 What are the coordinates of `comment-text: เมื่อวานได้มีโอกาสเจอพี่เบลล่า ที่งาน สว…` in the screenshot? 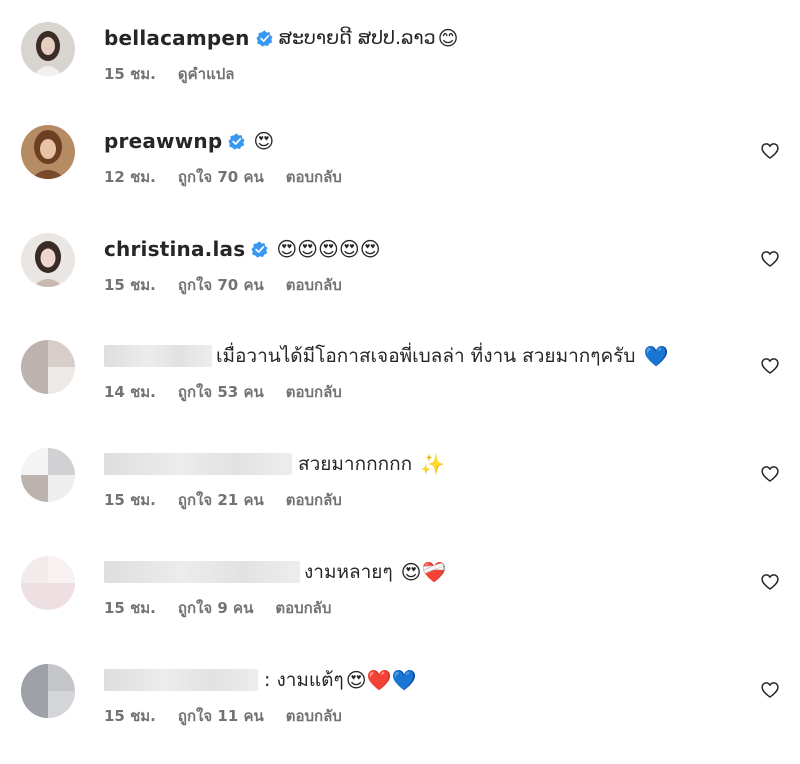 It's located at (426, 356).